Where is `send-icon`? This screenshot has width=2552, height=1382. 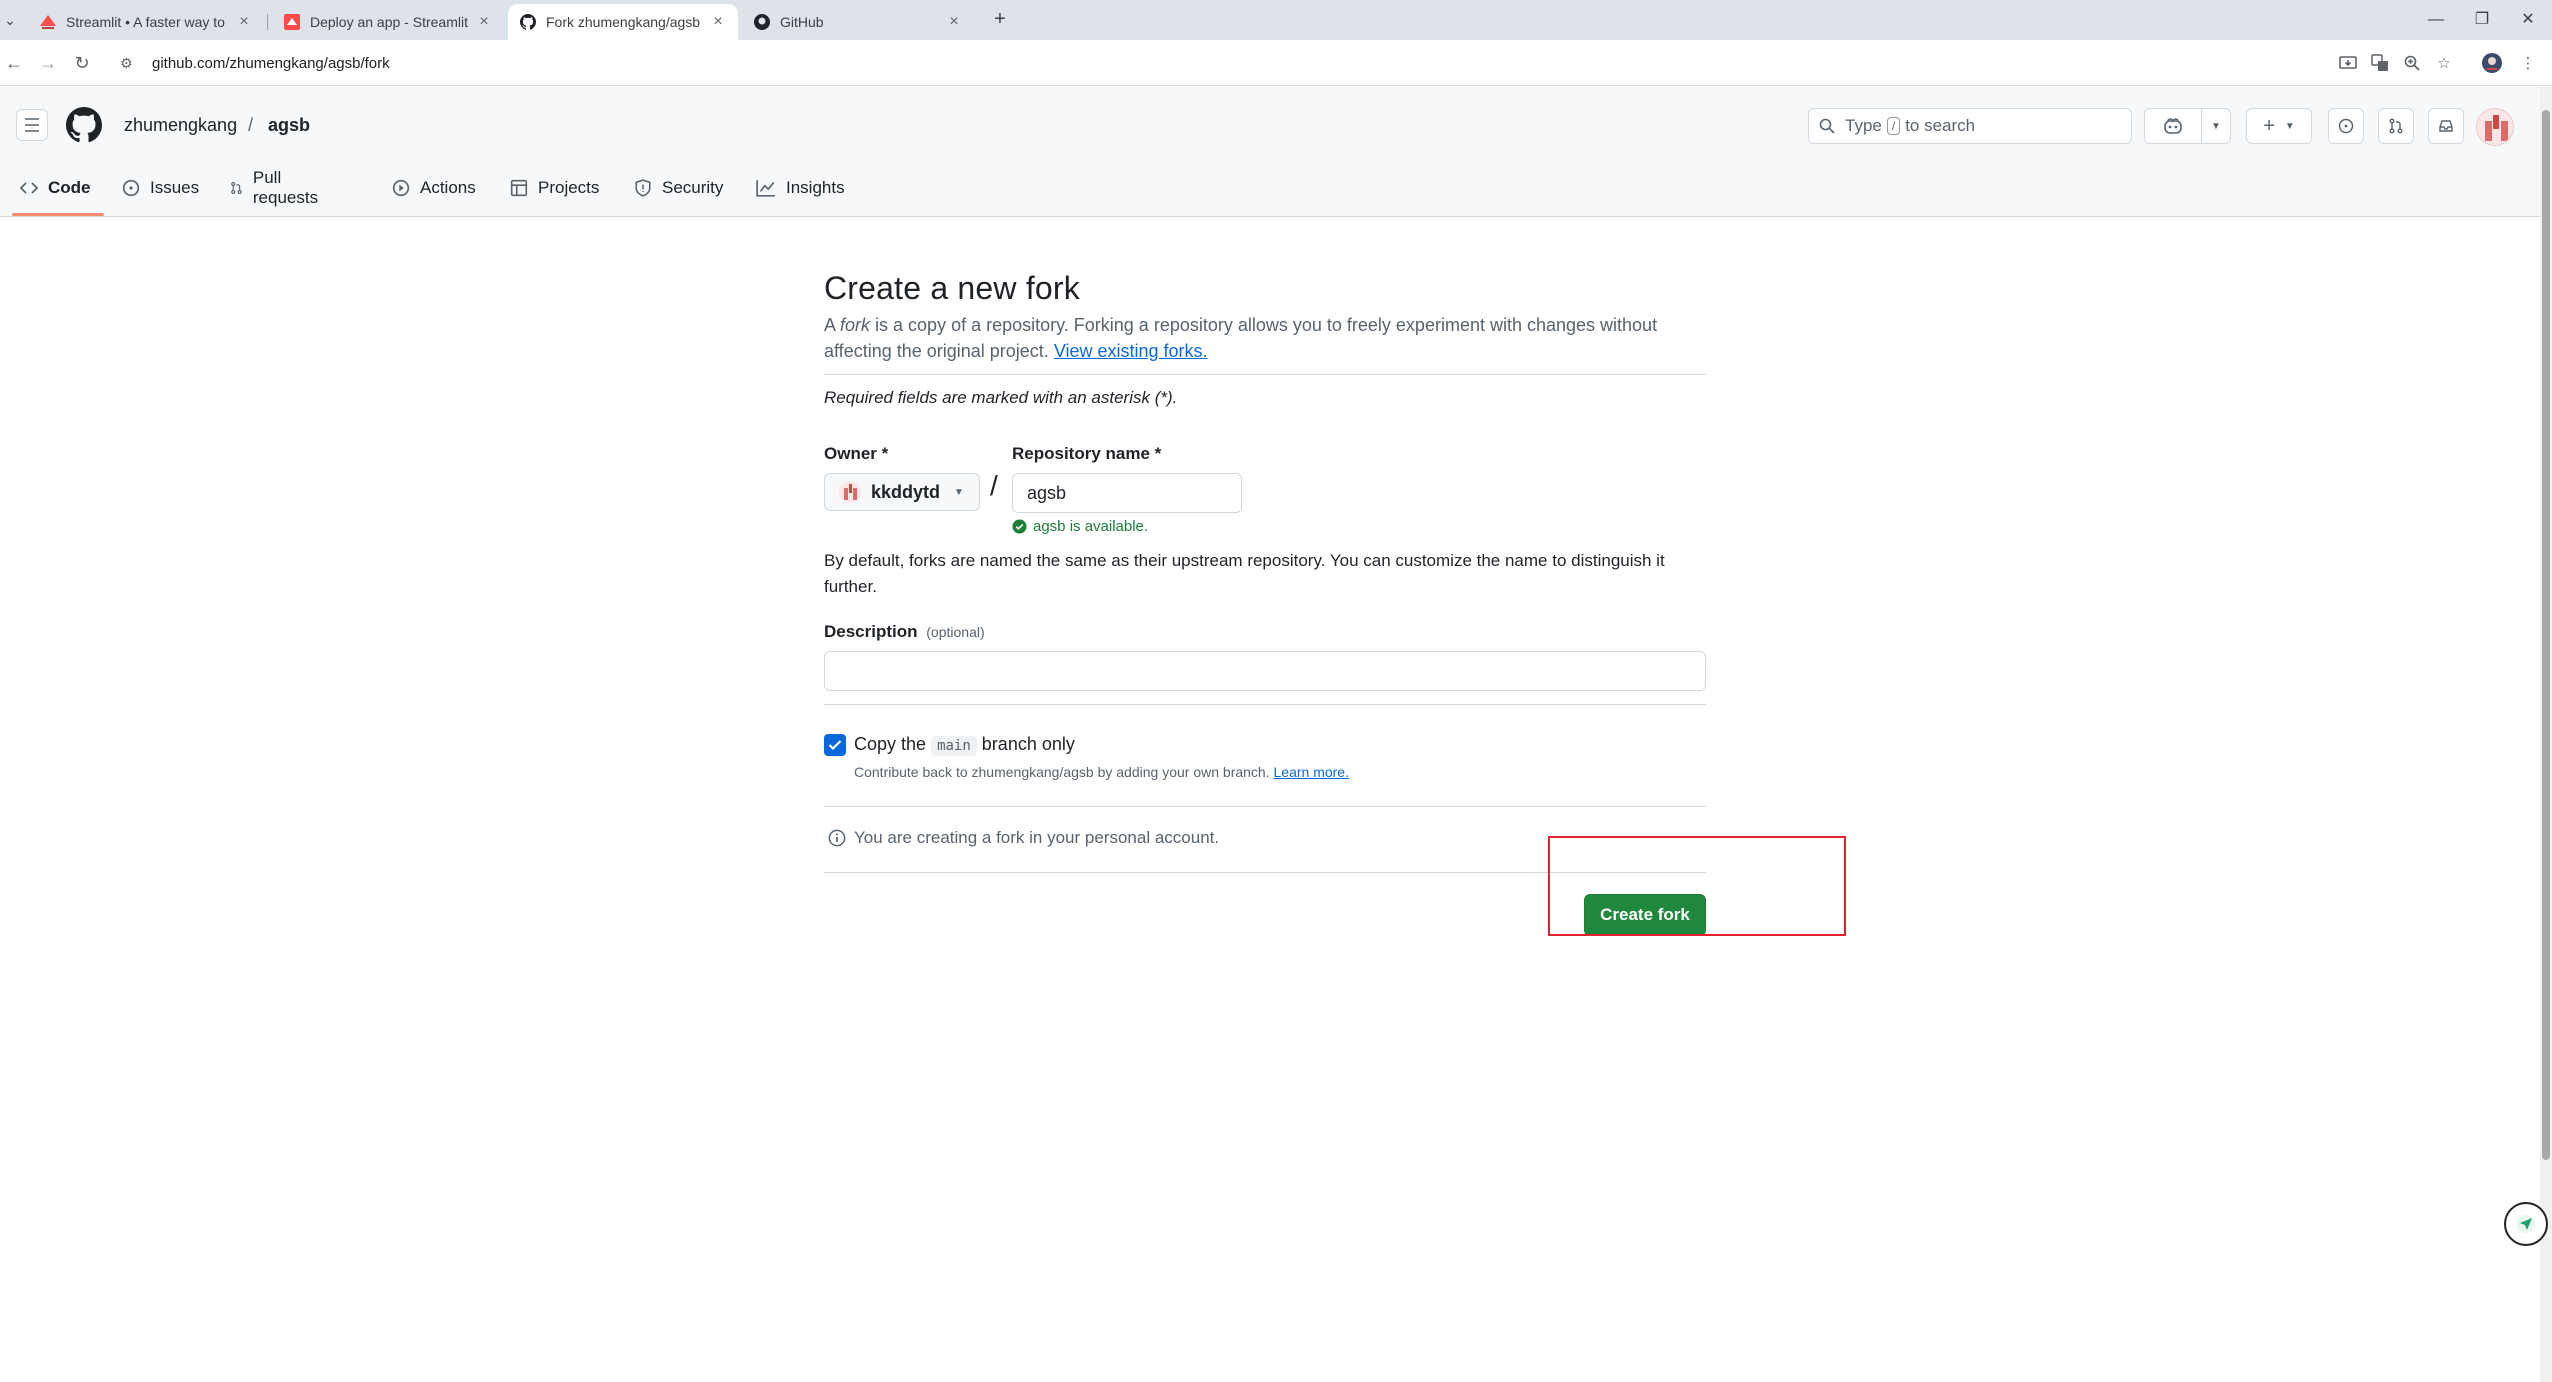
send-icon is located at coordinates (2526, 1224).